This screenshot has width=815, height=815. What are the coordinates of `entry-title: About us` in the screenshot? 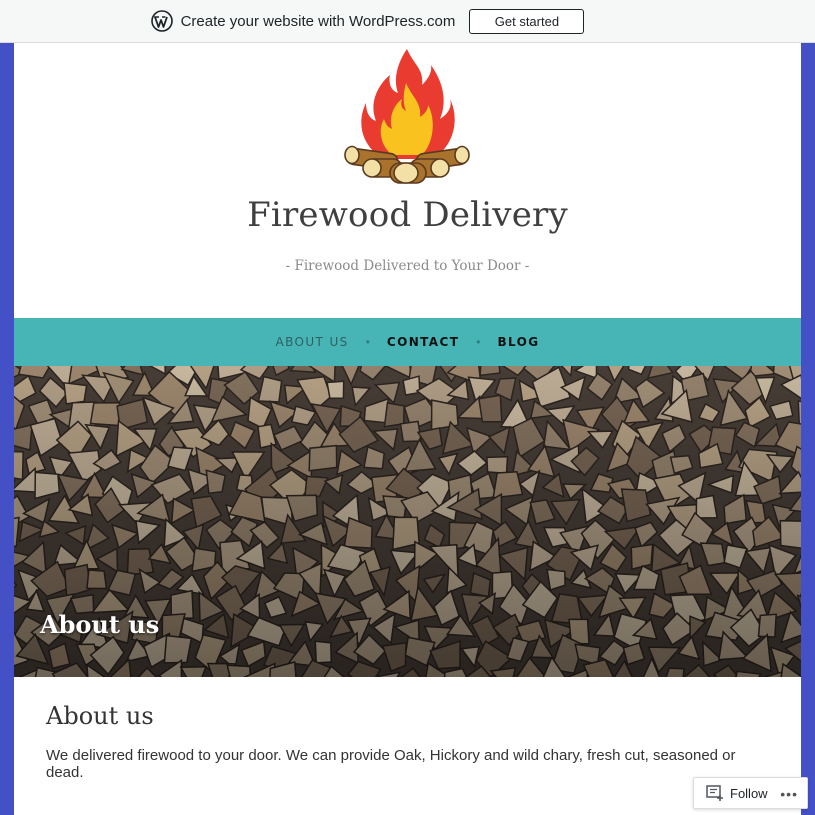 It's located at (100, 716).